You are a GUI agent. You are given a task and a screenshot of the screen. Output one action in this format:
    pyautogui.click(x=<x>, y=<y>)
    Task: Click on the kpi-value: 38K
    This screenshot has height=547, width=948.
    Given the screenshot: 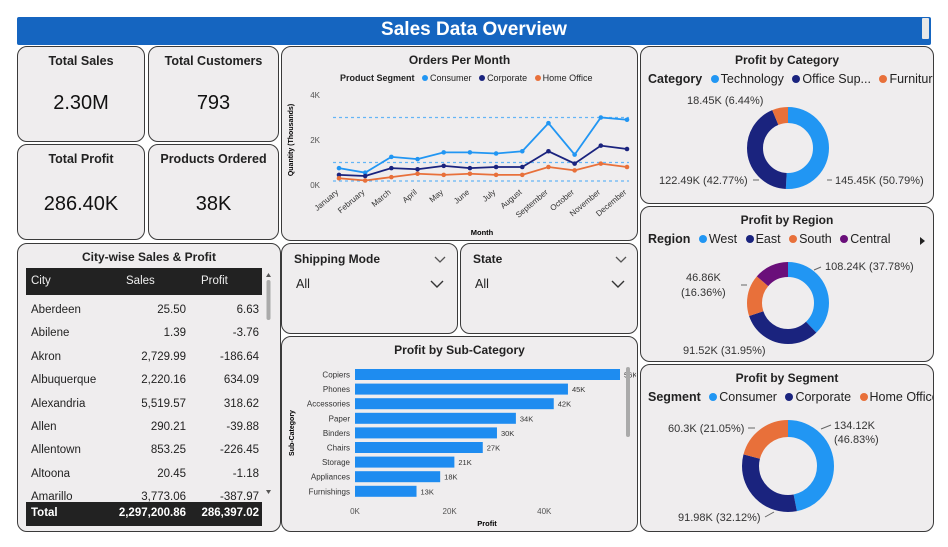 What is the action you would take?
    pyautogui.click(x=213, y=204)
    